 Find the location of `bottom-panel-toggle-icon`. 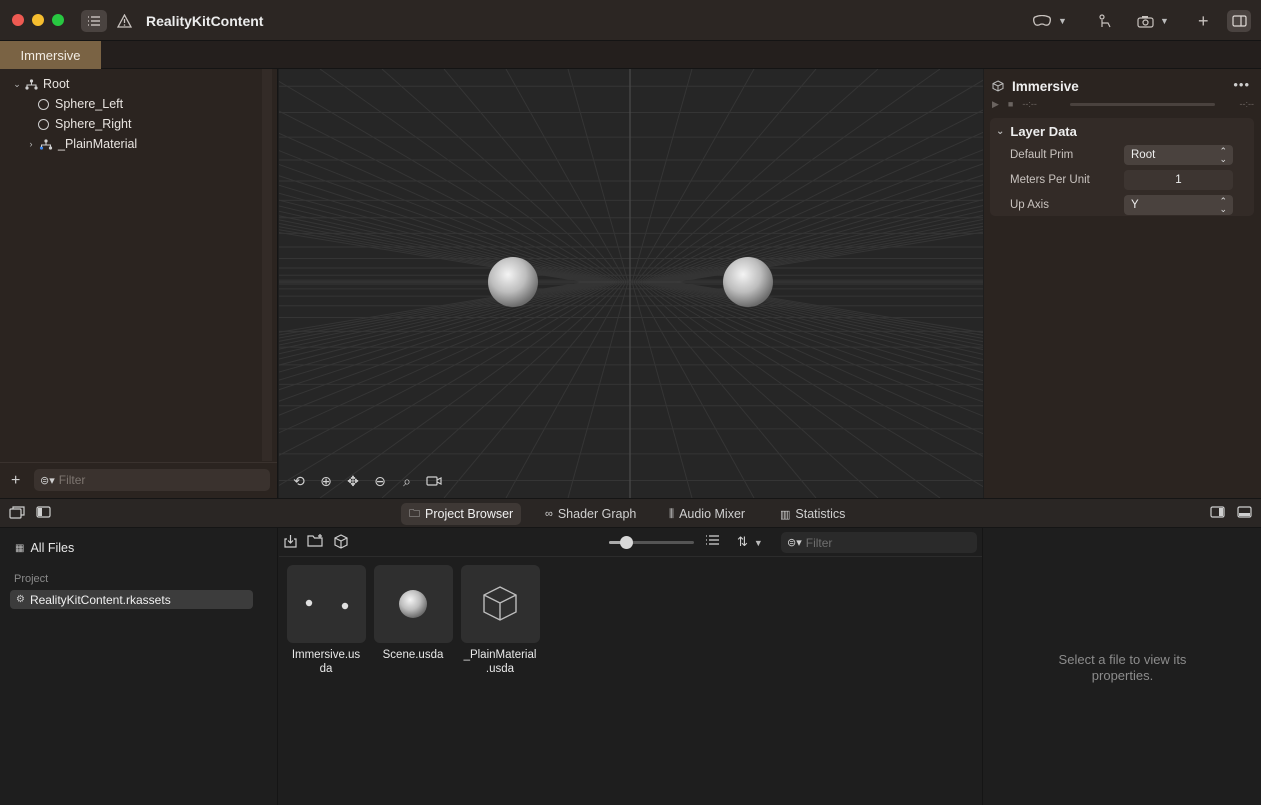

bottom-panel-toggle-icon is located at coordinates (1244, 513).